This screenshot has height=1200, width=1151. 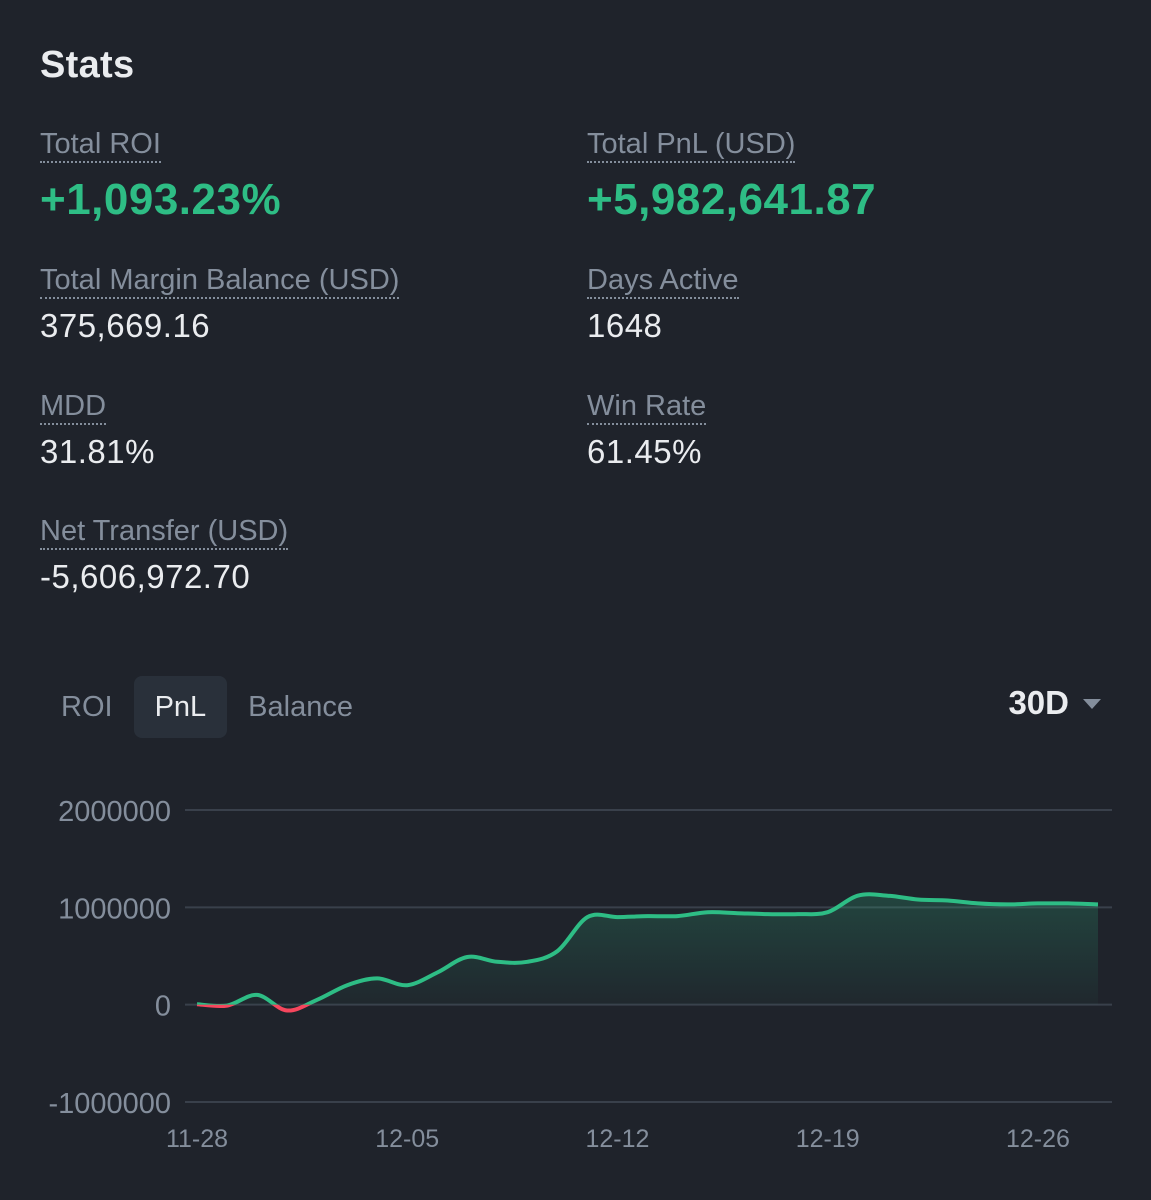 I want to click on stat-net-transfer: Net Transfer (USD) -5,606,972.70, so click(x=300, y=555).